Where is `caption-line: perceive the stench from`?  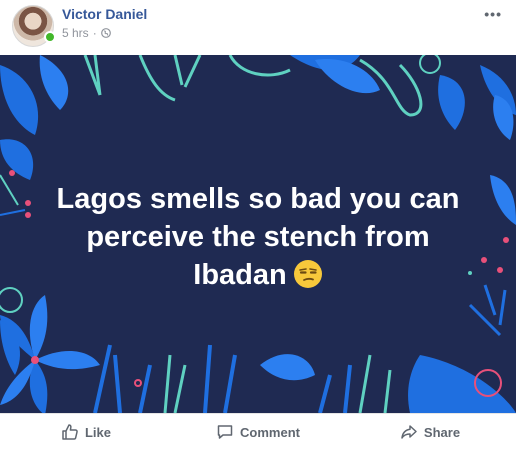
caption-line: perceive the stench from is located at coordinates (258, 237).